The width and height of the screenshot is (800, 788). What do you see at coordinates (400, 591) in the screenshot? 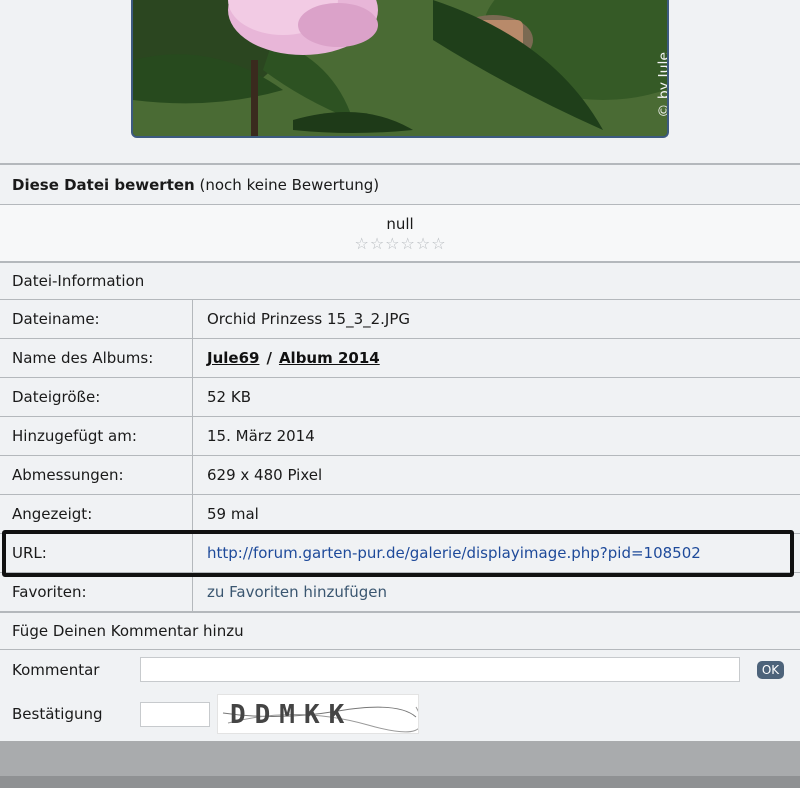
I see `row-favorites: Favoriten: zu Favoriten hinzufügen` at bounding box center [400, 591].